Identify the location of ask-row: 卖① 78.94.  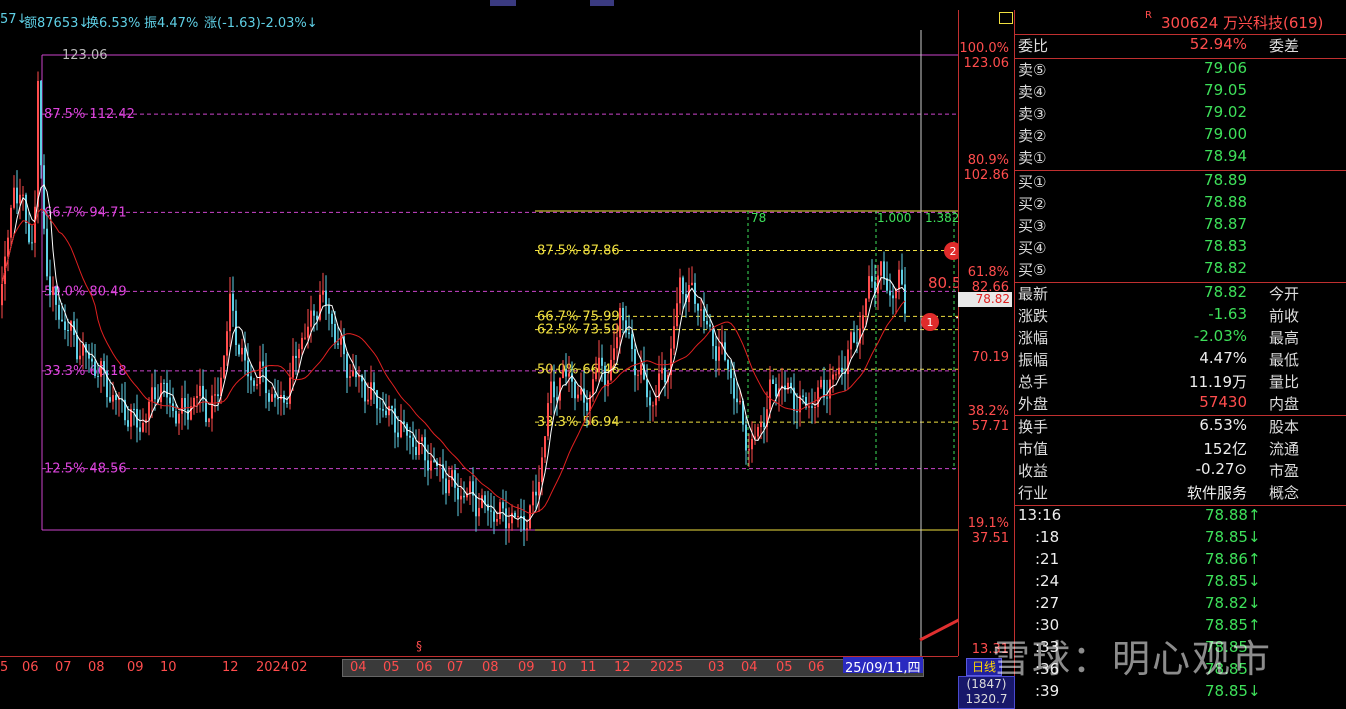
(1175, 158).